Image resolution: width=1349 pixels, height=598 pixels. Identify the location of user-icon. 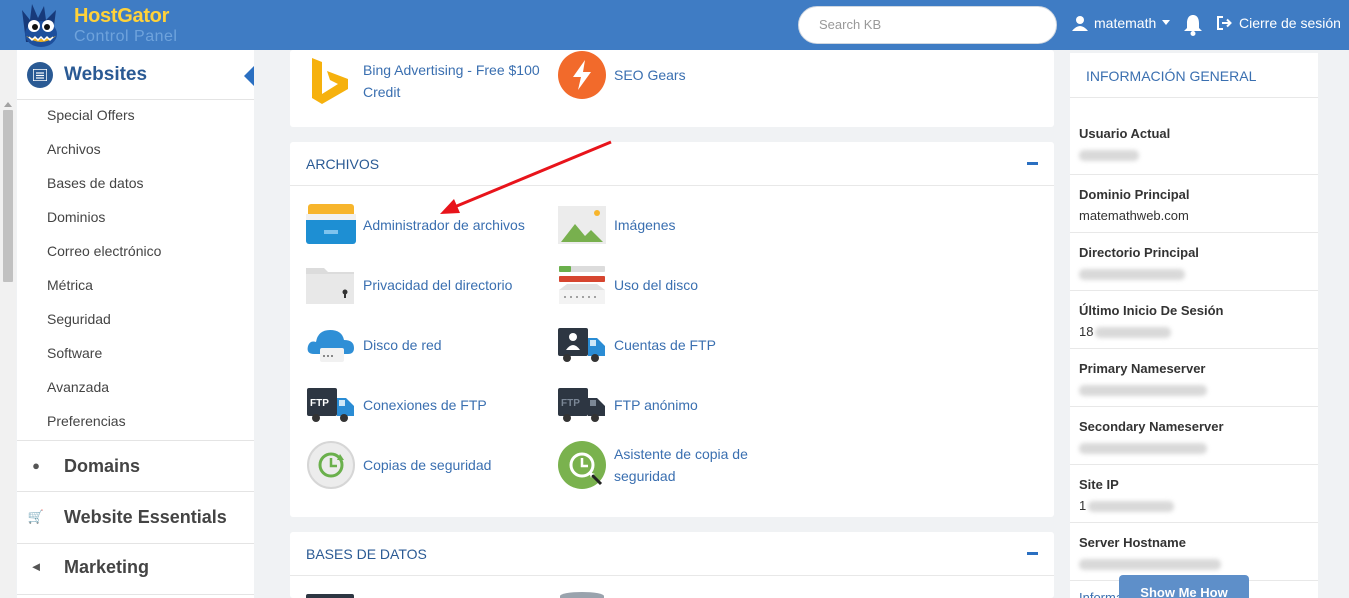
(1080, 23).